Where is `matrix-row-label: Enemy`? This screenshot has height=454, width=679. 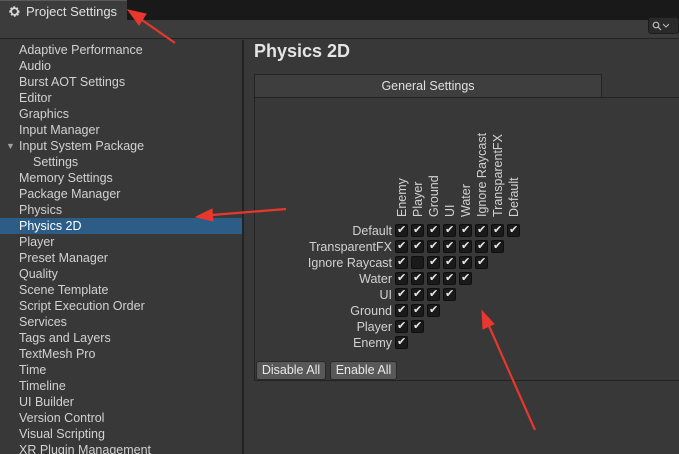
matrix-row-label: Enemy is located at coordinates (372, 343).